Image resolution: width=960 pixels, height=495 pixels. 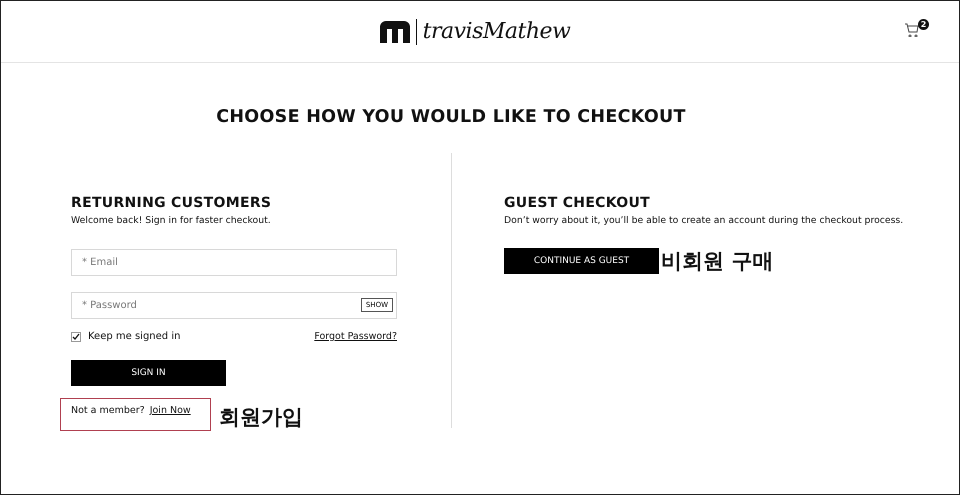 I want to click on join-prompt: Not a member?, so click(x=108, y=410).